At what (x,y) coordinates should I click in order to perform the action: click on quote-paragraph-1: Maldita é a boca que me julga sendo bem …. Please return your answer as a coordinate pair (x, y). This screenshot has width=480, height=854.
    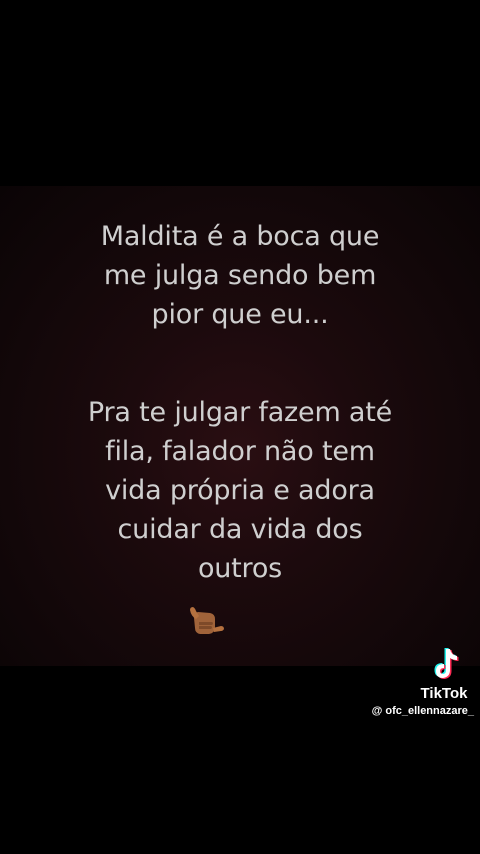
    Looking at the image, I should click on (240, 275).